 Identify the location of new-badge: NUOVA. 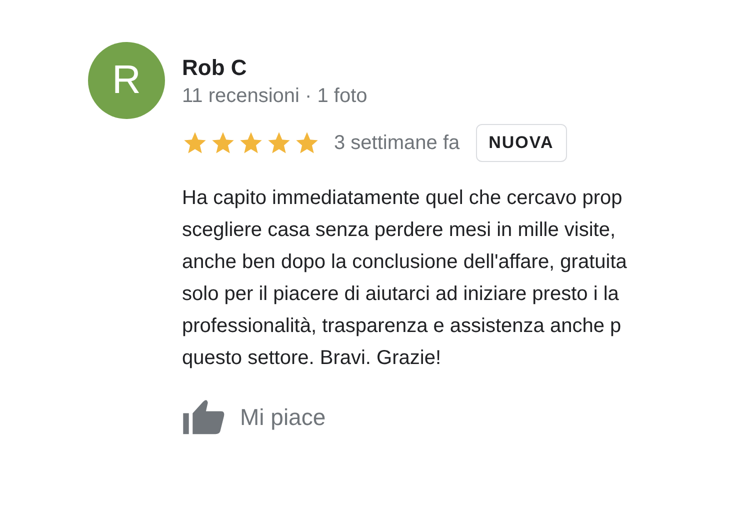
(521, 143).